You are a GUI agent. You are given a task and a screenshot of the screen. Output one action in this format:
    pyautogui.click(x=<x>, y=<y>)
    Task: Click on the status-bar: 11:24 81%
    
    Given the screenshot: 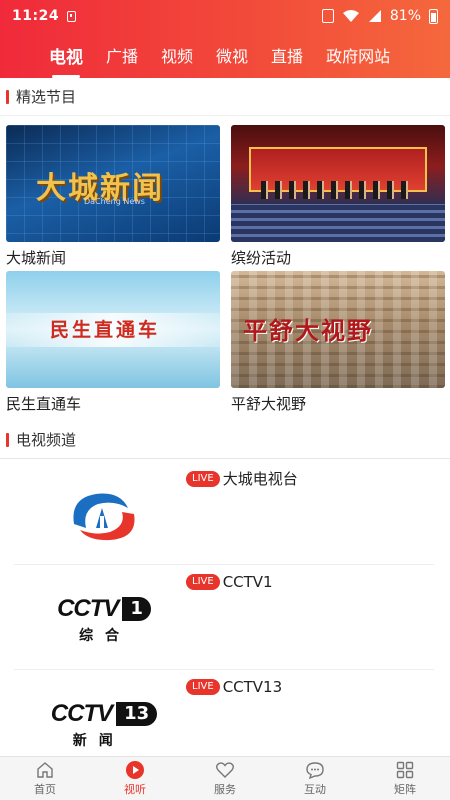 What is the action you would take?
    pyautogui.click(x=225, y=16)
    